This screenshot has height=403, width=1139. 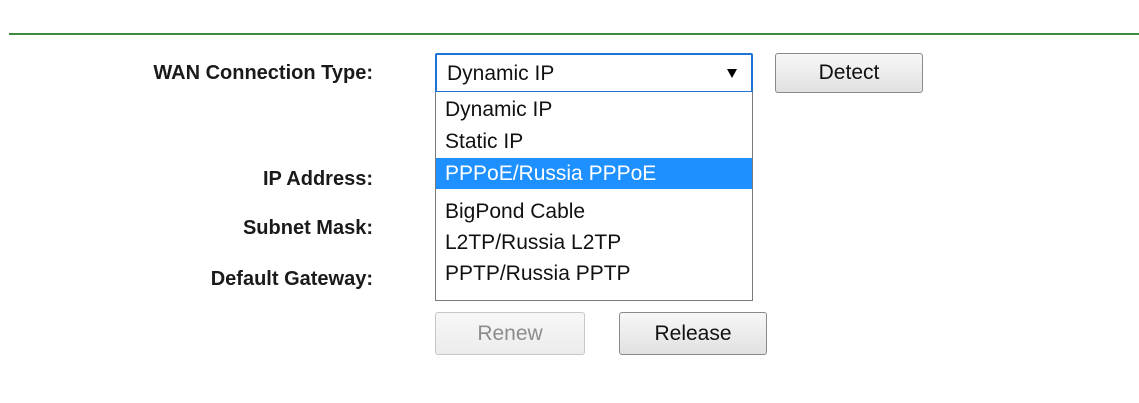 What do you see at coordinates (574, 34) in the screenshot?
I see `header-divider` at bounding box center [574, 34].